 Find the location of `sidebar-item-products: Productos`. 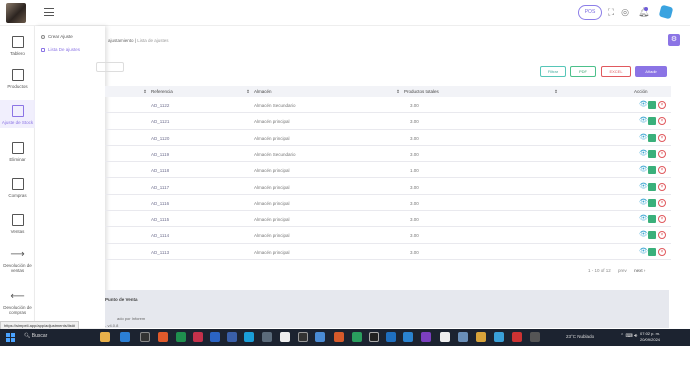

sidebar-item-products: Productos is located at coordinates (17, 79).